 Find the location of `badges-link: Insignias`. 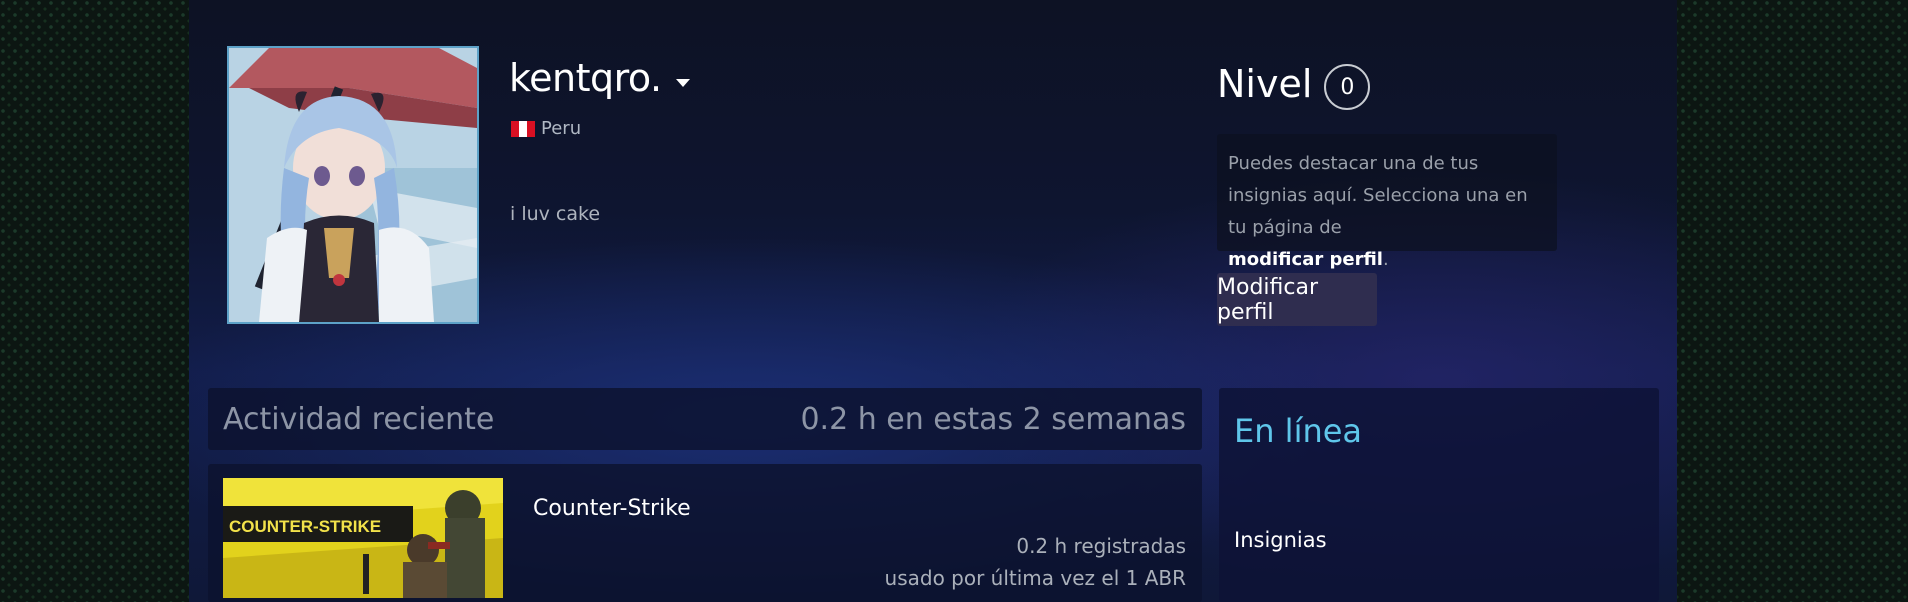

badges-link: Insignias is located at coordinates (1280, 540).